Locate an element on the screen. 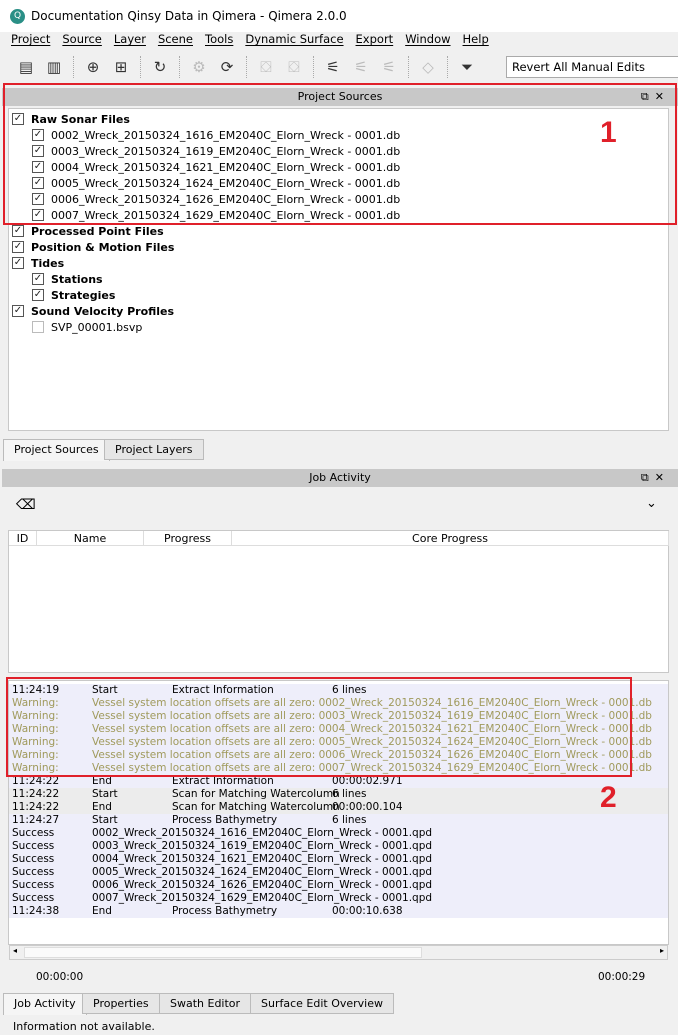 The height and width of the screenshot is (1035, 678). tree-item: ✓ Sound Velocity Profiles is located at coordinates (93, 311).